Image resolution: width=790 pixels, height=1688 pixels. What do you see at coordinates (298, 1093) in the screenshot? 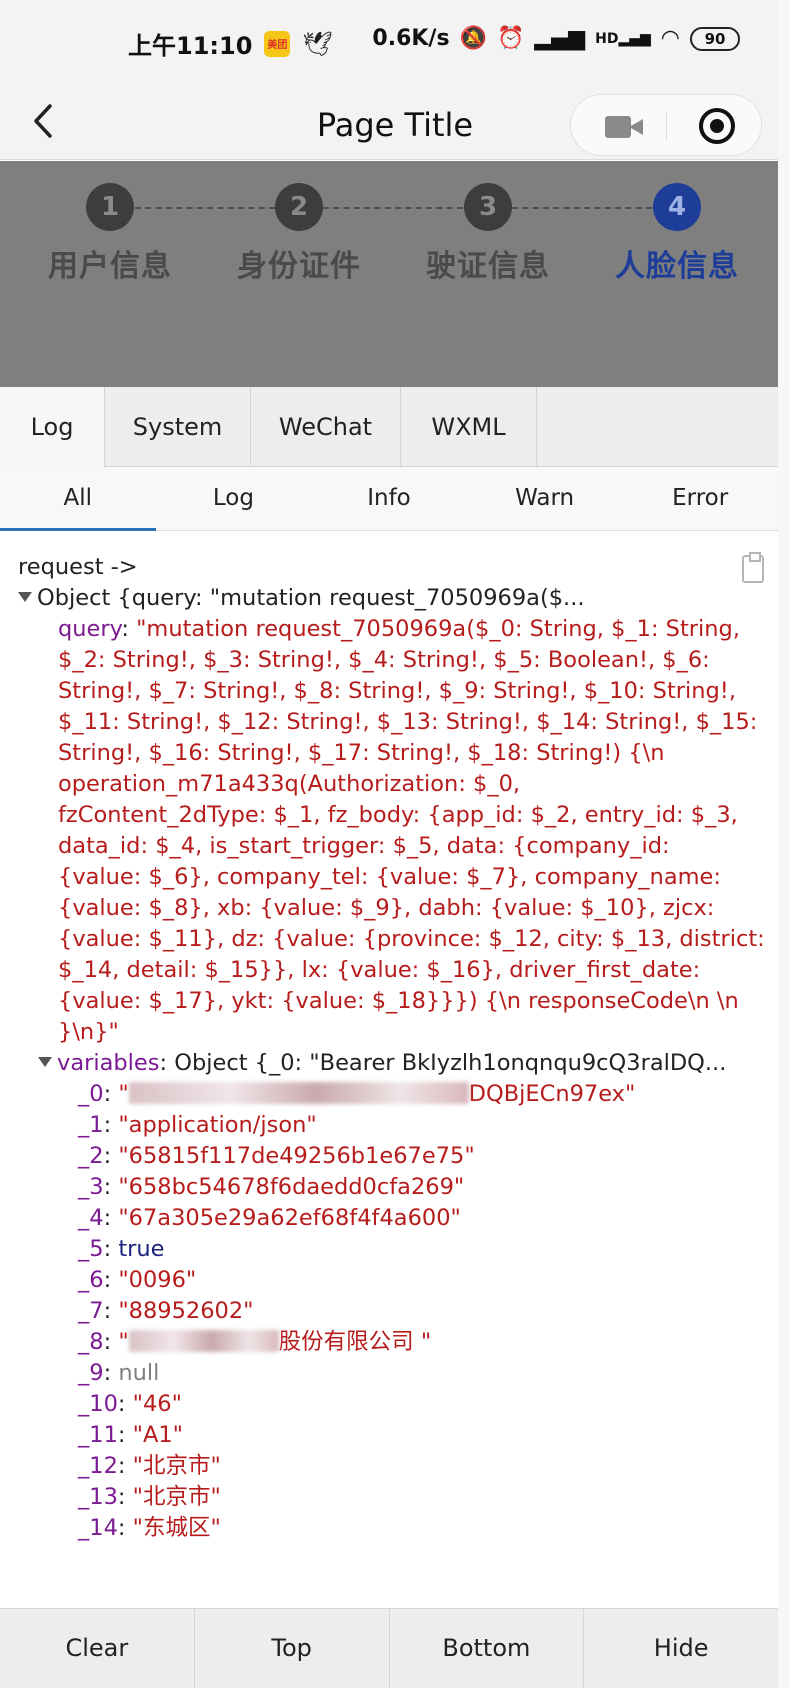
I see `redacted-mask` at bounding box center [298, 1093].